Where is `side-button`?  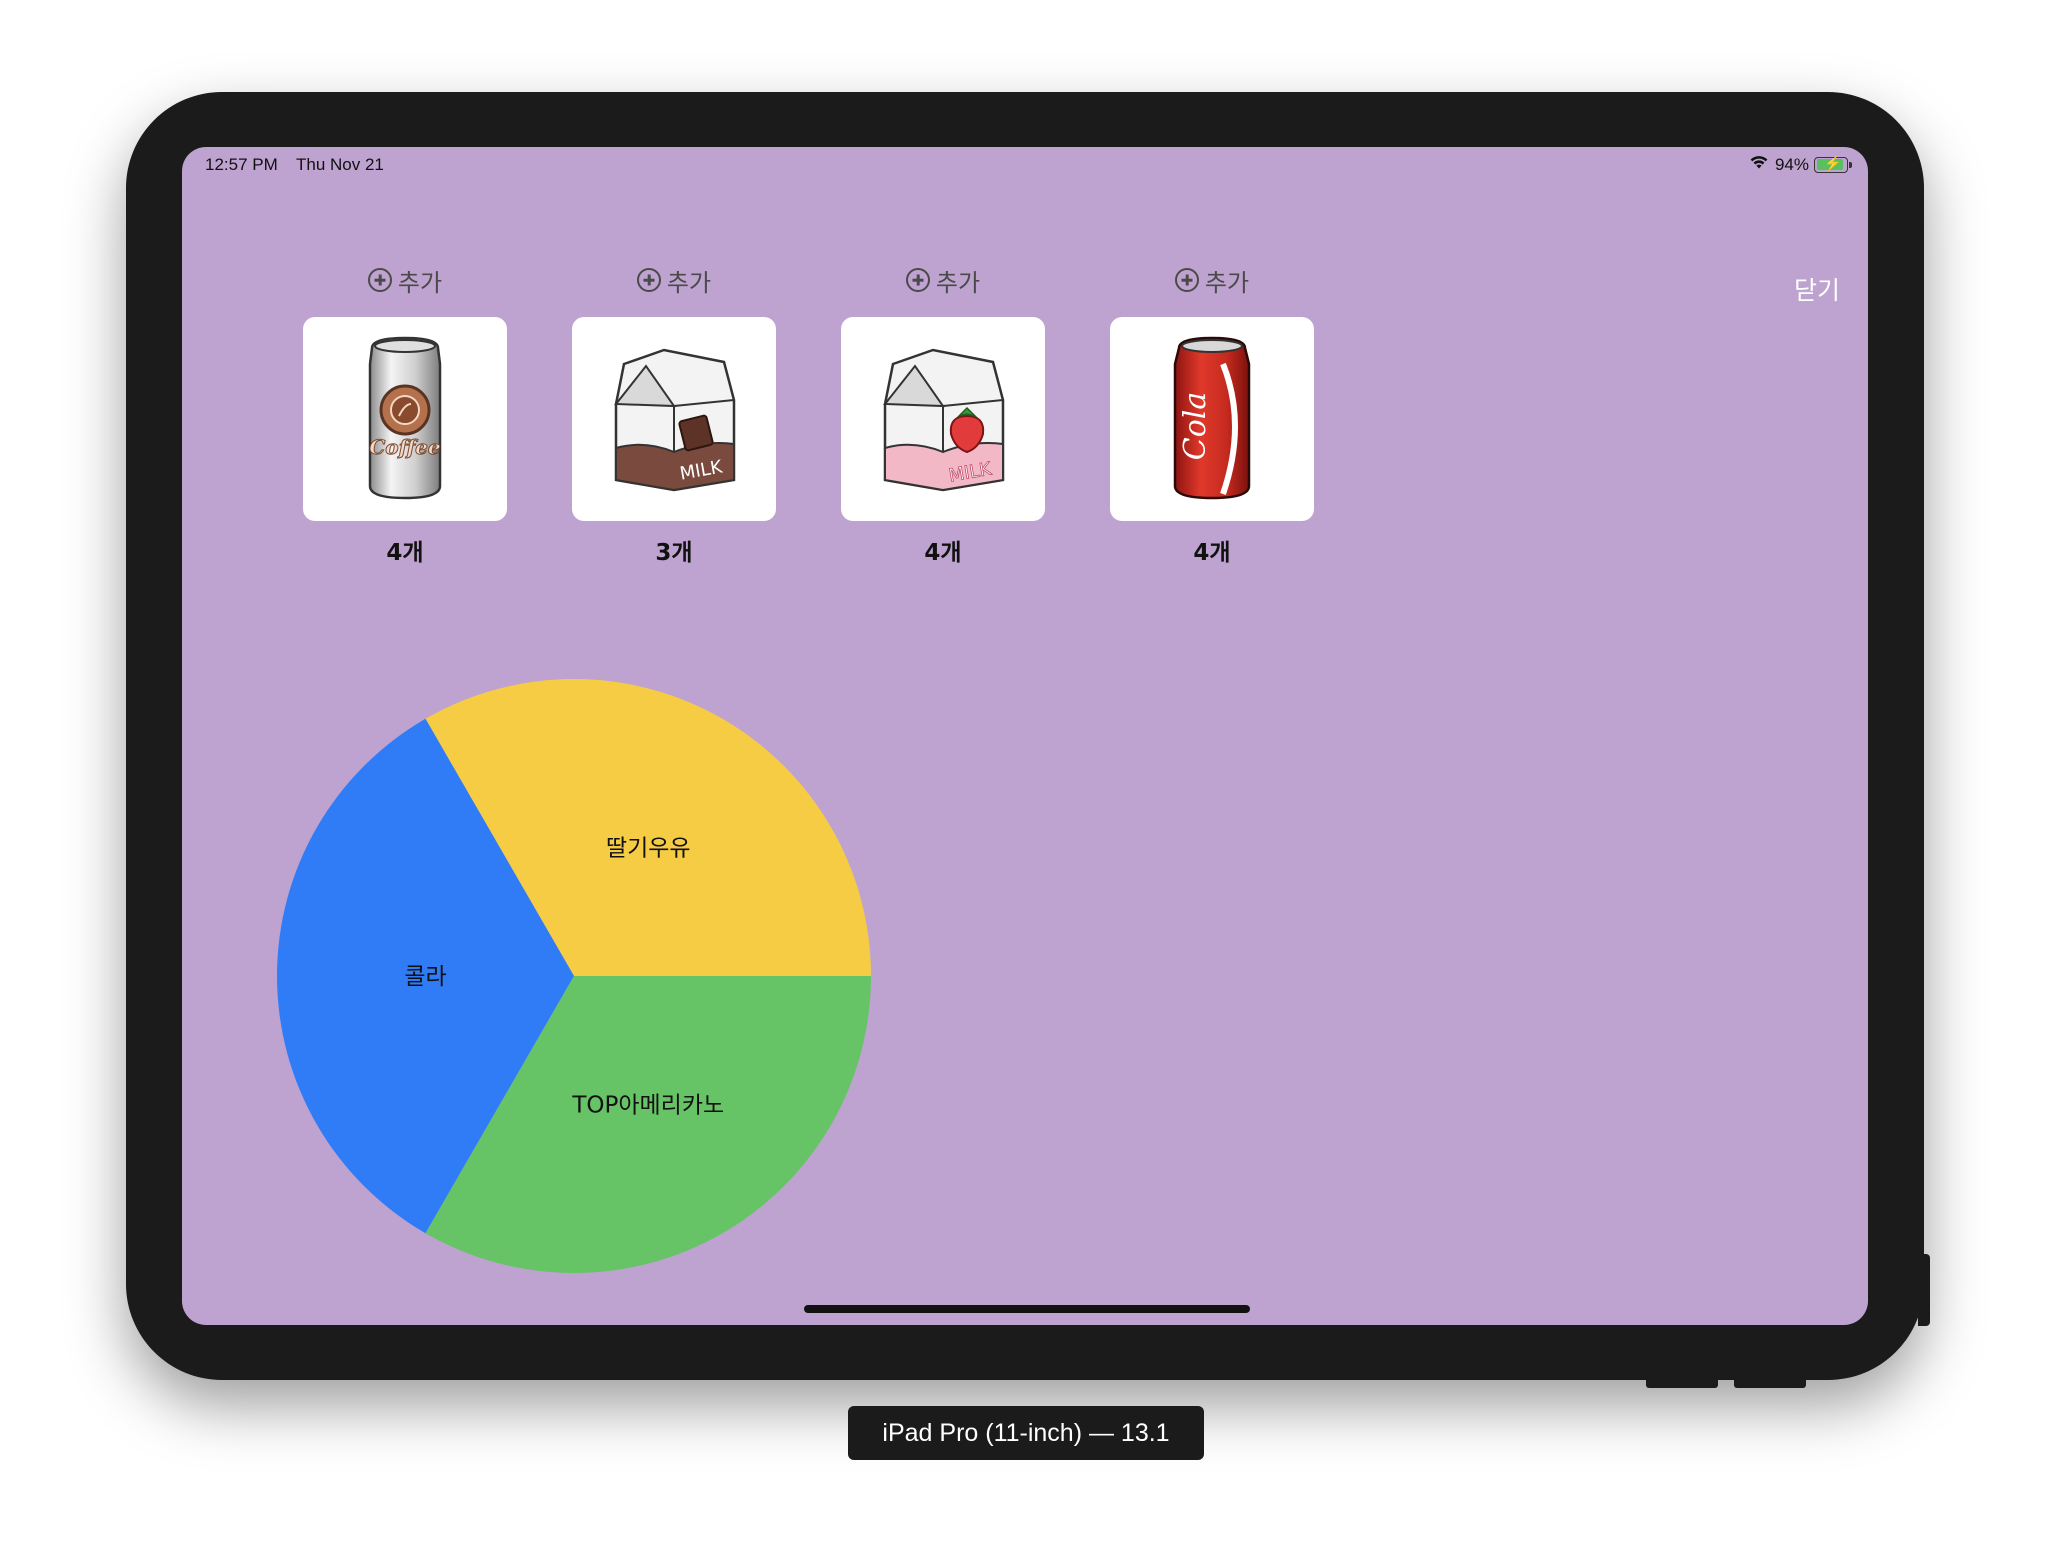 side-button is located at coordinates (1924, 1290).